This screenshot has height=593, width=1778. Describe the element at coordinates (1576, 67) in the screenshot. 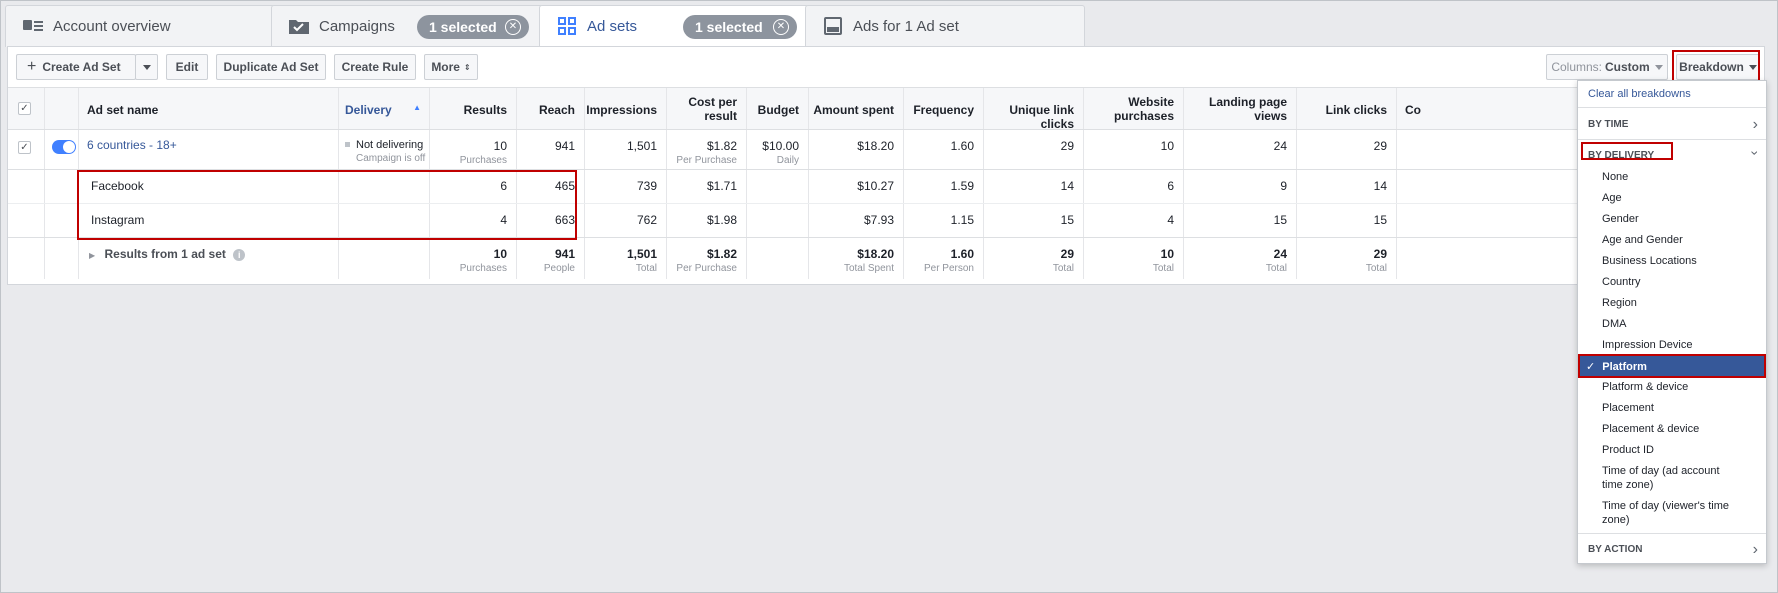

I see `columns-prefix: Columns:` at that location.